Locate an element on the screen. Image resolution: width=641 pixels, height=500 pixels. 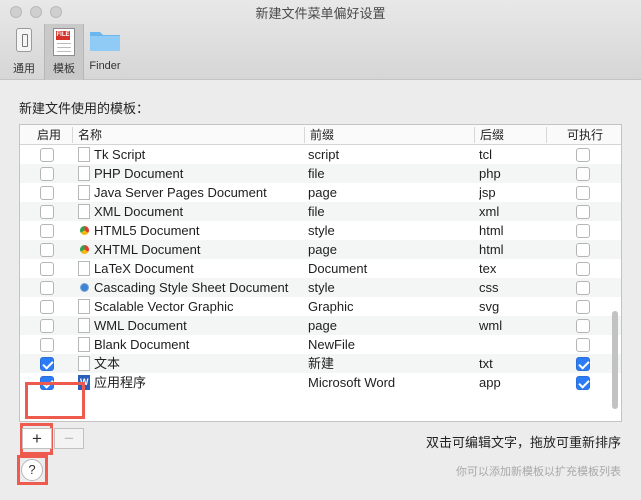
template-prefix: NewFile is located at coordinates (392, 344).